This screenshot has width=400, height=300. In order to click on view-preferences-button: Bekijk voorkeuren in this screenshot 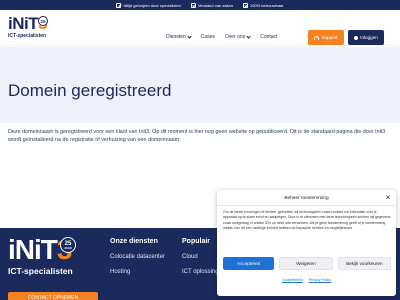, I will do `click(364, 263)`.